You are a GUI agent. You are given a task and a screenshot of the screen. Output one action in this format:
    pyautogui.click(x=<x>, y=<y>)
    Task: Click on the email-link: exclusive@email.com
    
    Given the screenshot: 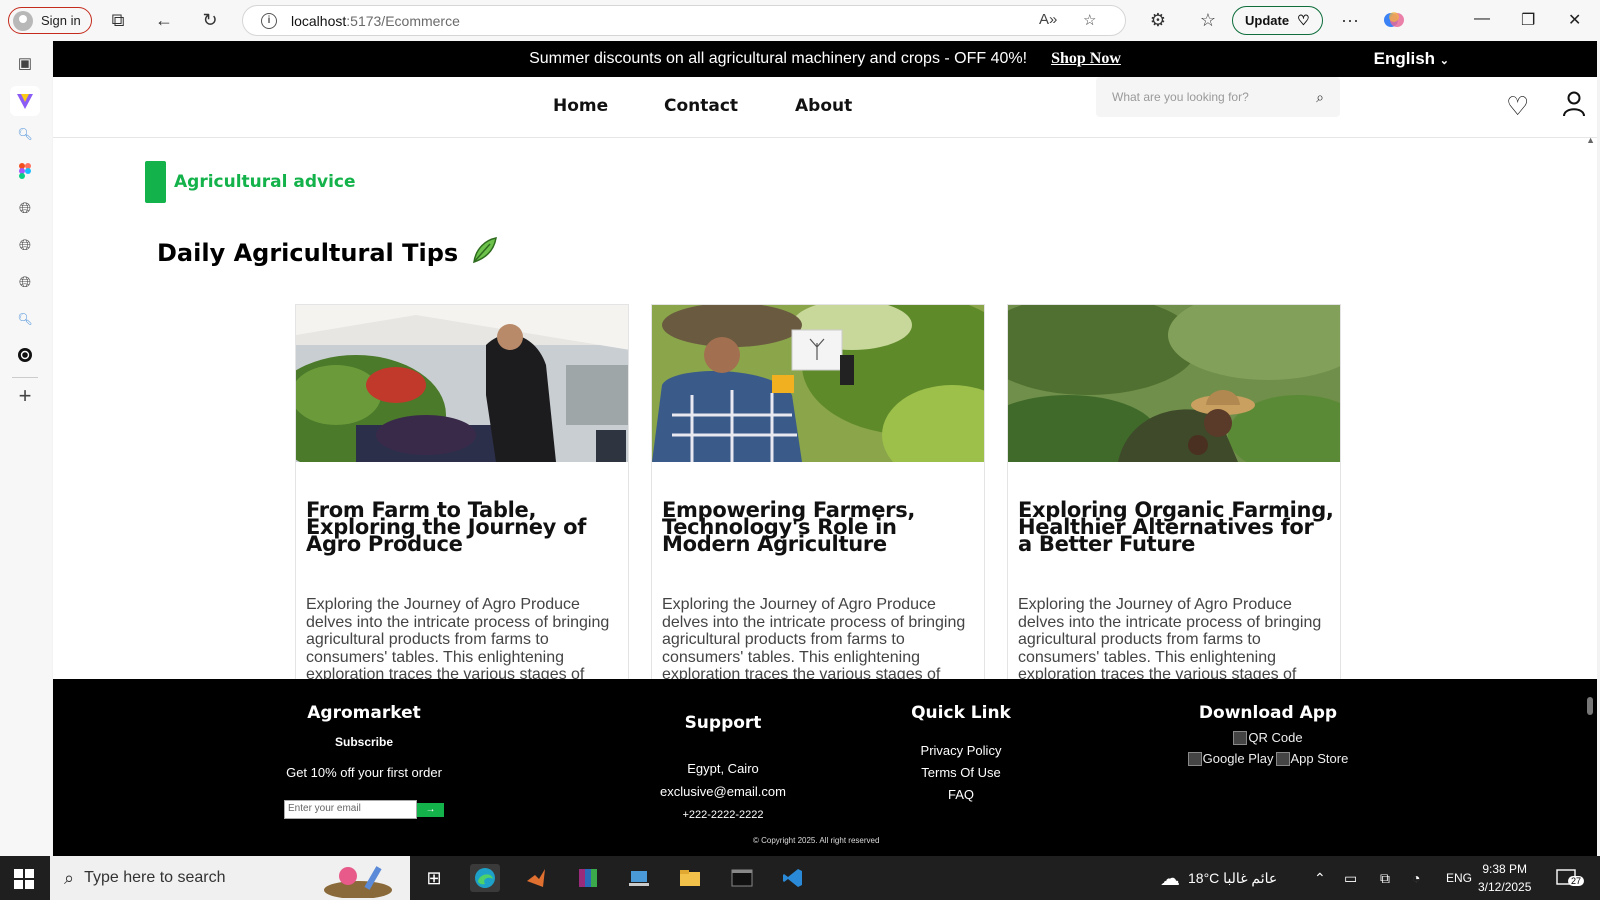 What is the action you would take?
    pyautogui.click(x=723, y=791)
    